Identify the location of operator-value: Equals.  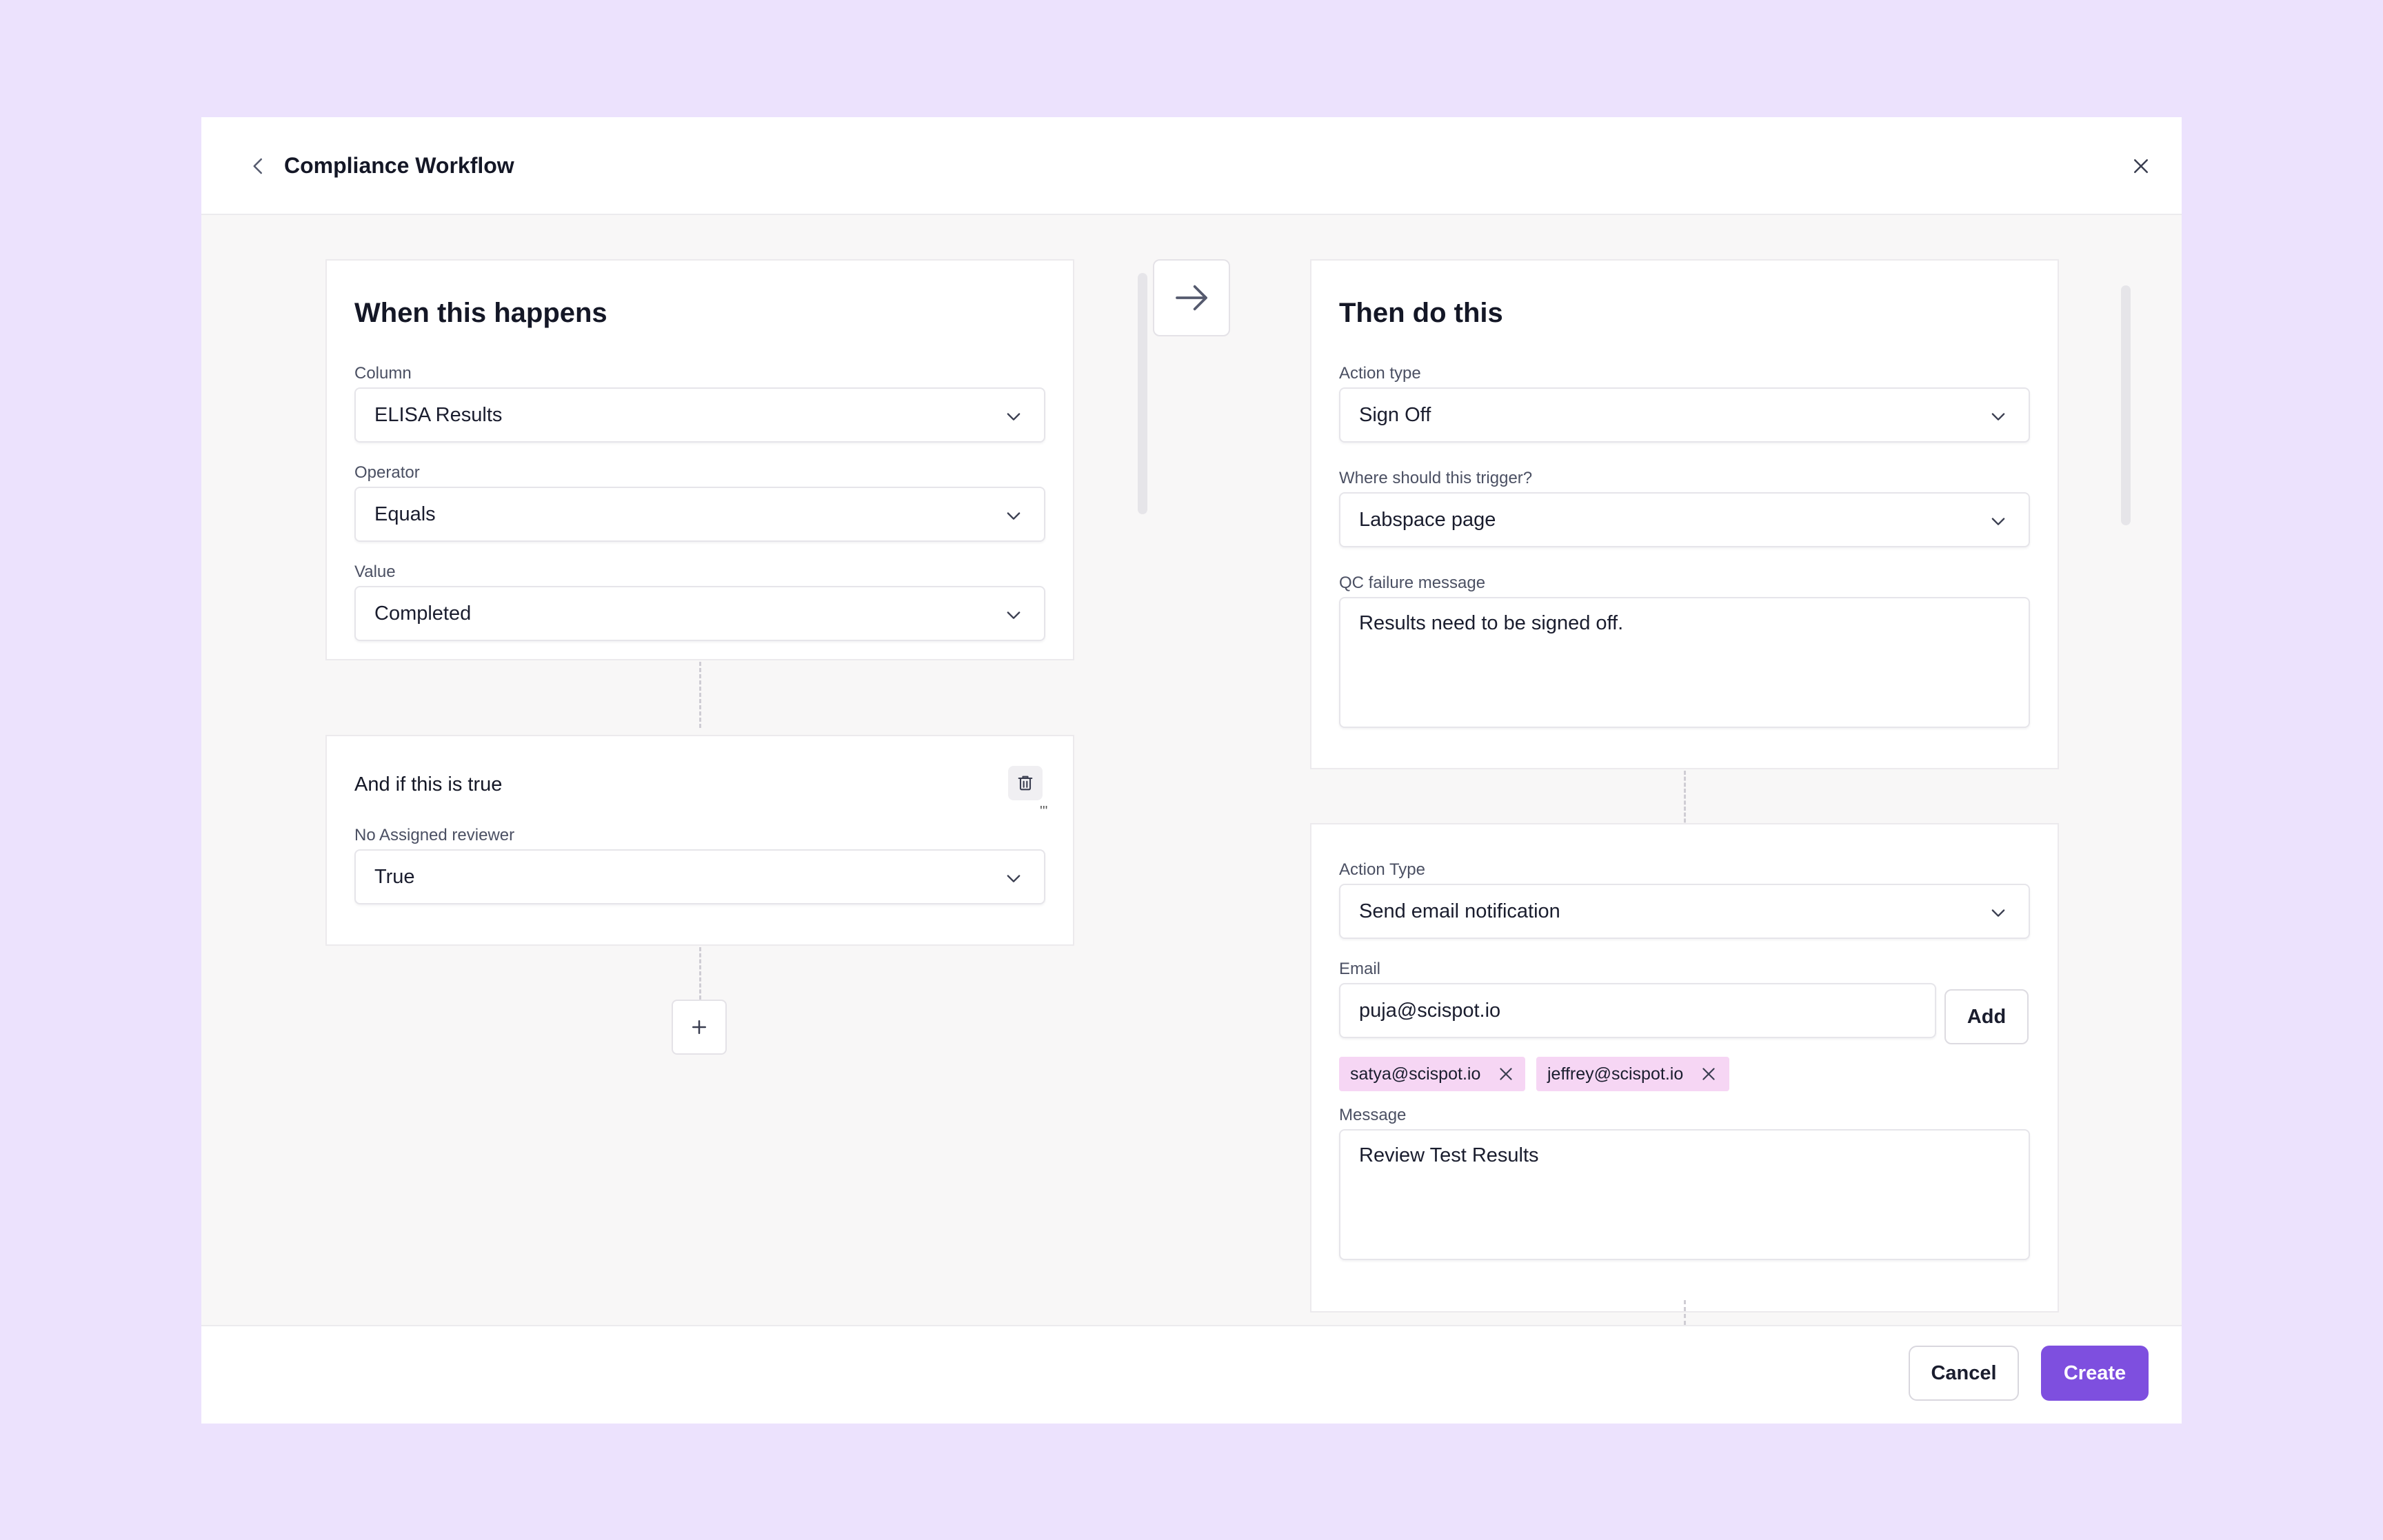
(405, 514).